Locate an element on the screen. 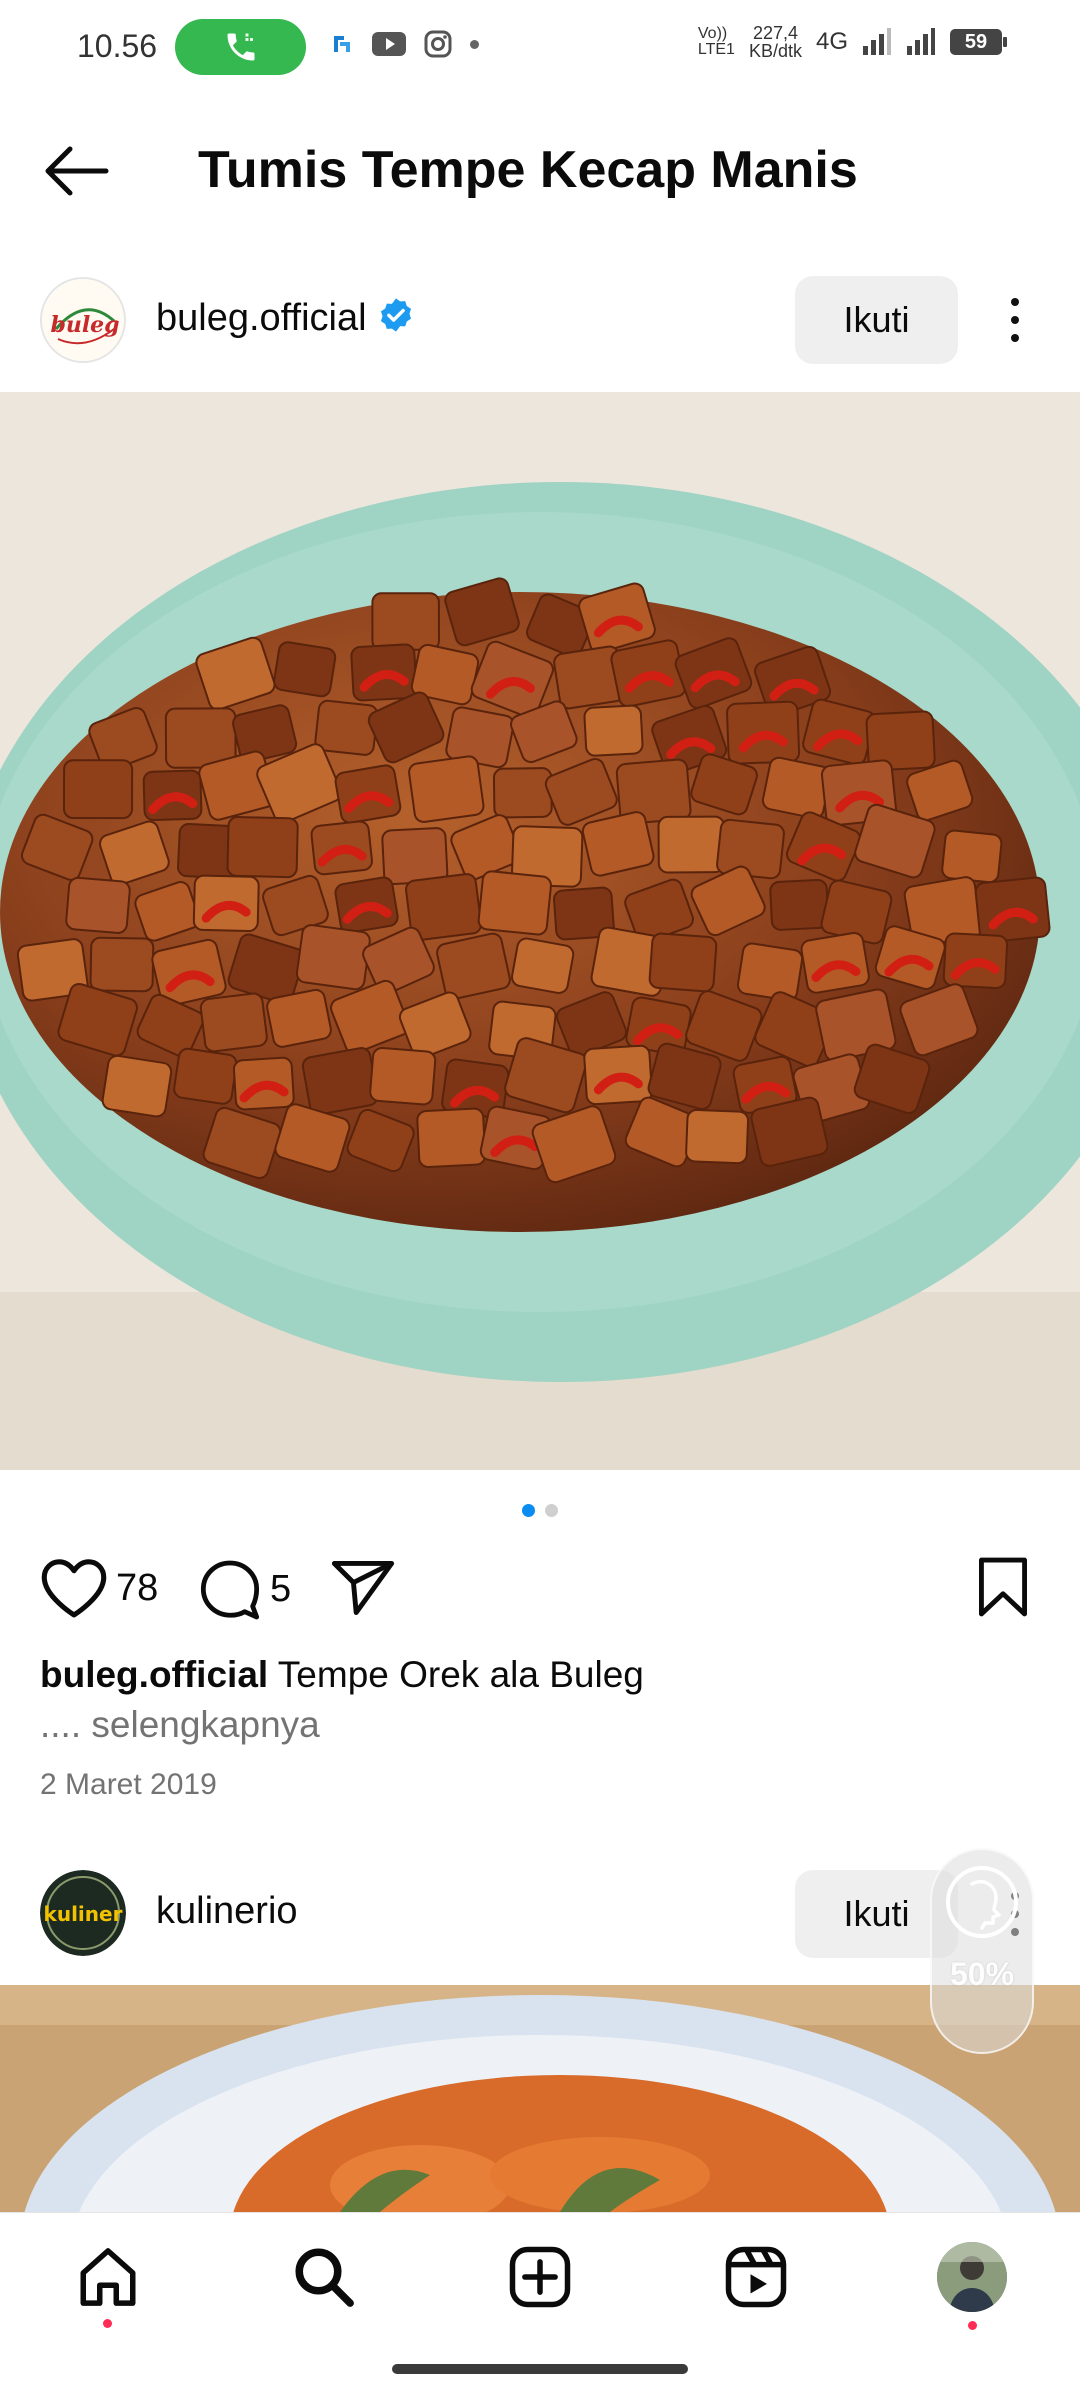 Image resolution: width=1080 pixels, height=2400 pixels. notification-icons is located at coordinates (404, 44).